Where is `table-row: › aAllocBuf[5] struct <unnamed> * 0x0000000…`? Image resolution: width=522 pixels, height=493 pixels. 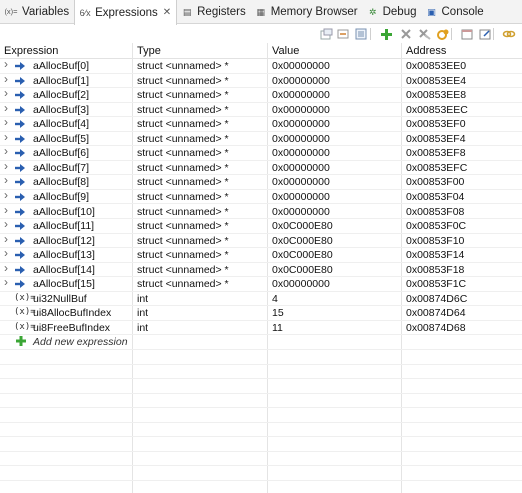 table-row: › aAllocBuf[5] struct <unnamed> * 0x0000000… is located at coordinates (261, 138).